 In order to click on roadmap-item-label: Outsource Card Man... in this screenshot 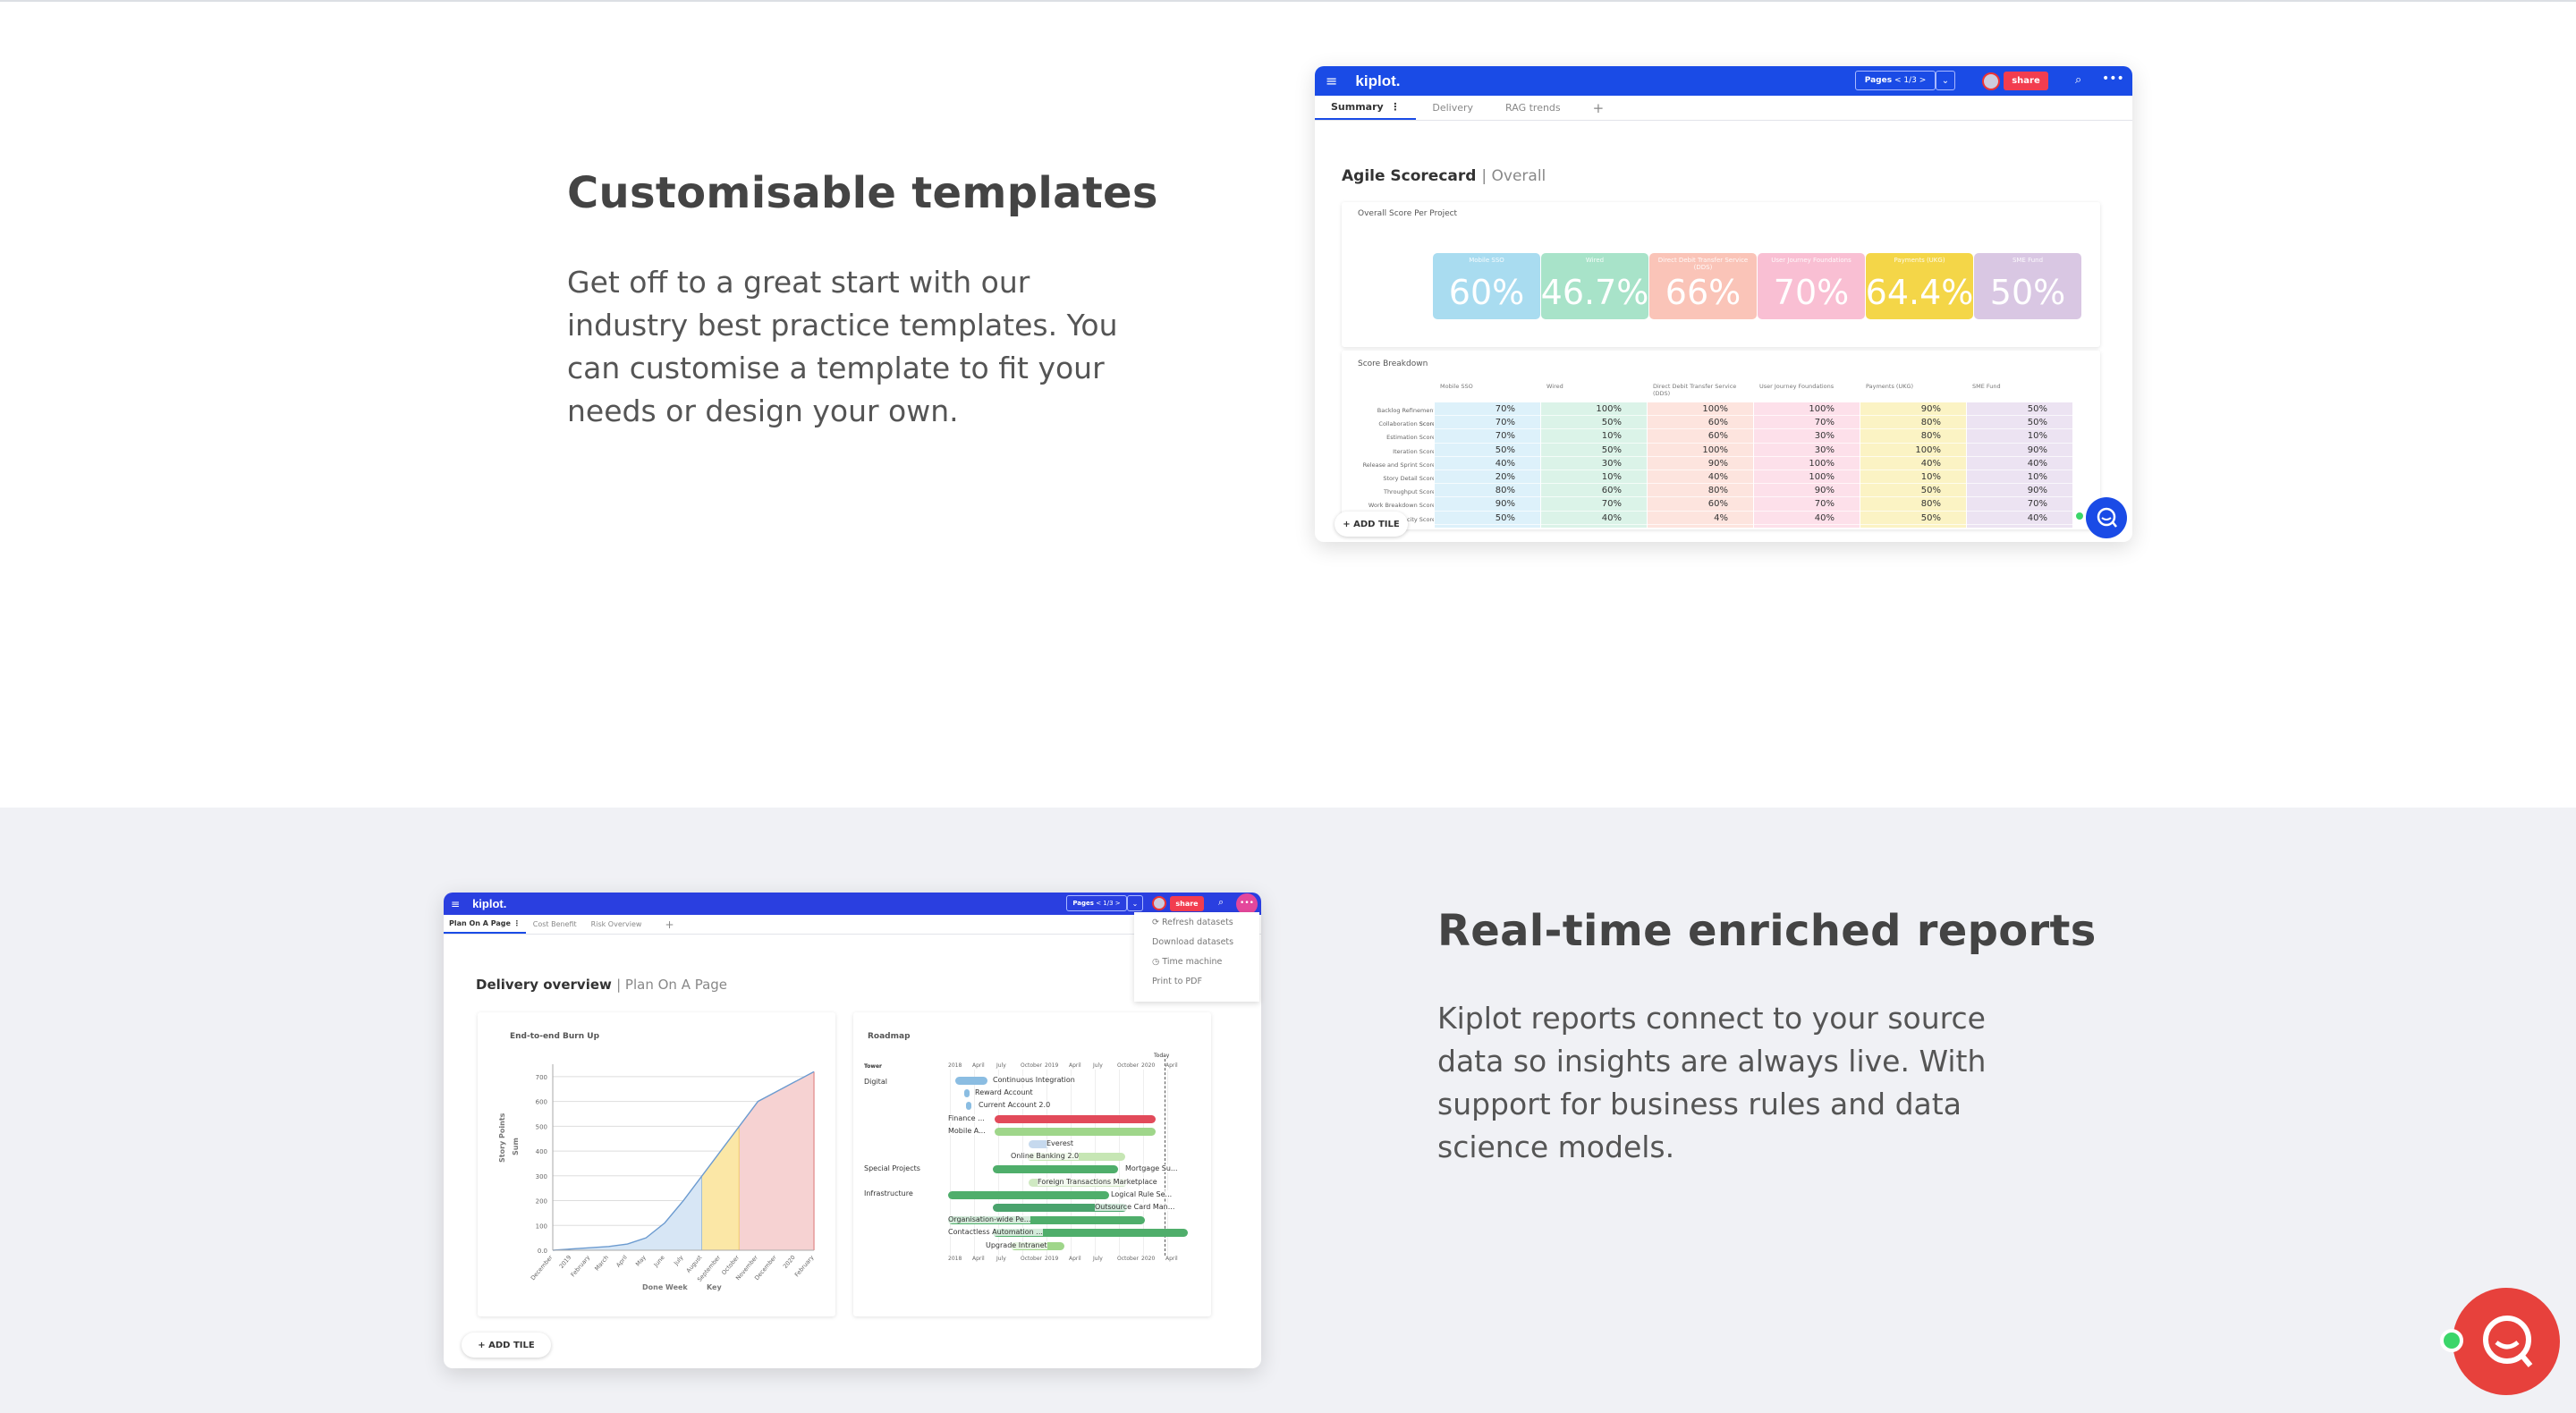, I will do `click(1135, 1207)`.